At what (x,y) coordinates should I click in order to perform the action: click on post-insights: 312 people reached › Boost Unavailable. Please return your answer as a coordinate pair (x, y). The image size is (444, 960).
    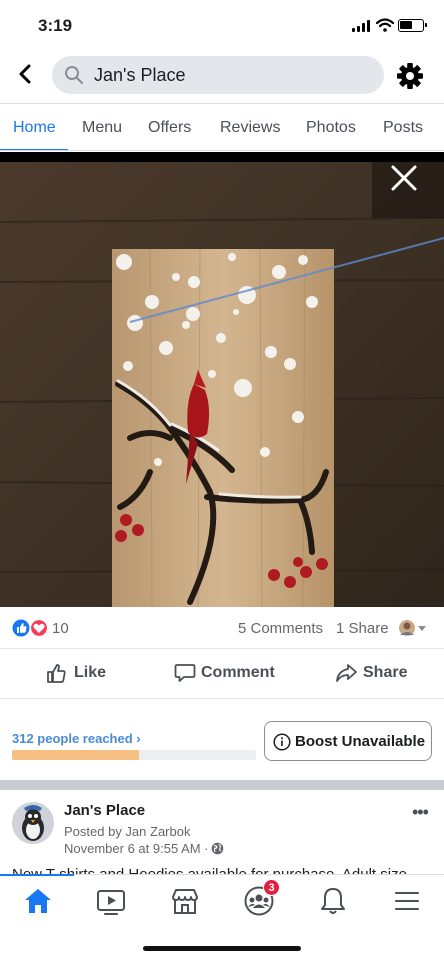
    Looking at the image, I should click on (222, 739).